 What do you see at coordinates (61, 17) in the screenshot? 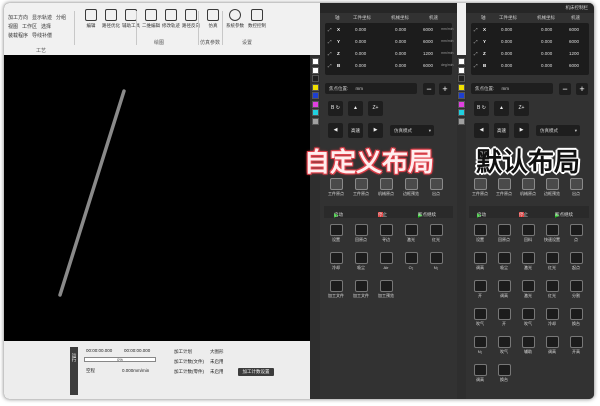
I see `ribbon-item: 分组` at bounding box center [61, 17].